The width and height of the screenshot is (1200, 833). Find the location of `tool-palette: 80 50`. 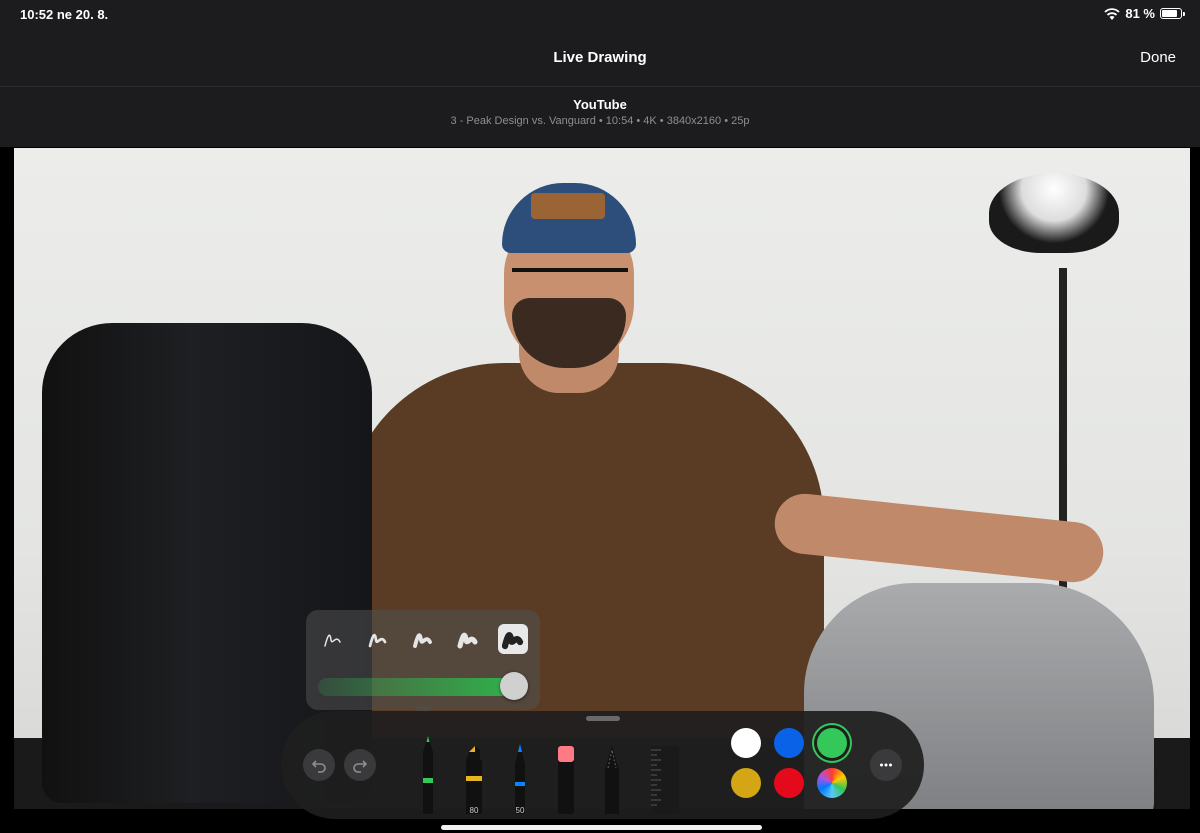

tool-palette: 80 50 is located at coordinates (602, 765).